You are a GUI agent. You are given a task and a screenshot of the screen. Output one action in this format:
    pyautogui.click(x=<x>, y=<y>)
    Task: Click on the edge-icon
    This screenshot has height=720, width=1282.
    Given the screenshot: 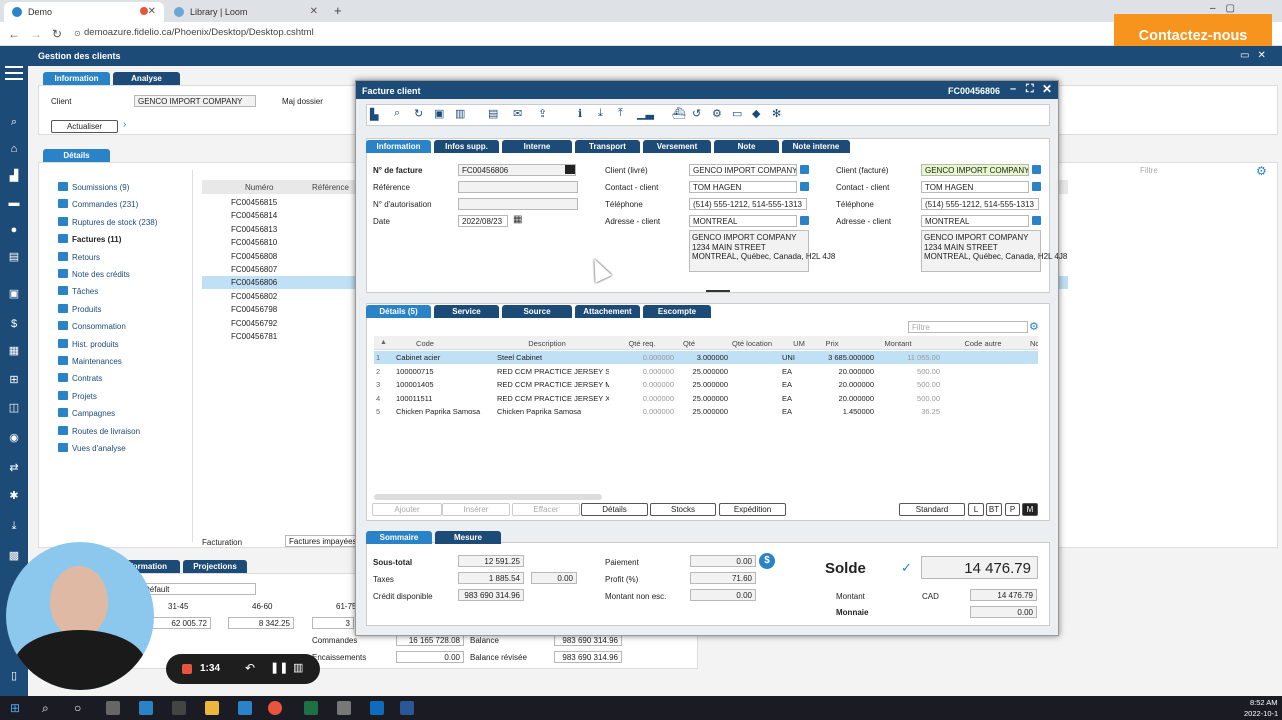 What is the action you would take?
    pyautogui.click(x=146, y=708)
    